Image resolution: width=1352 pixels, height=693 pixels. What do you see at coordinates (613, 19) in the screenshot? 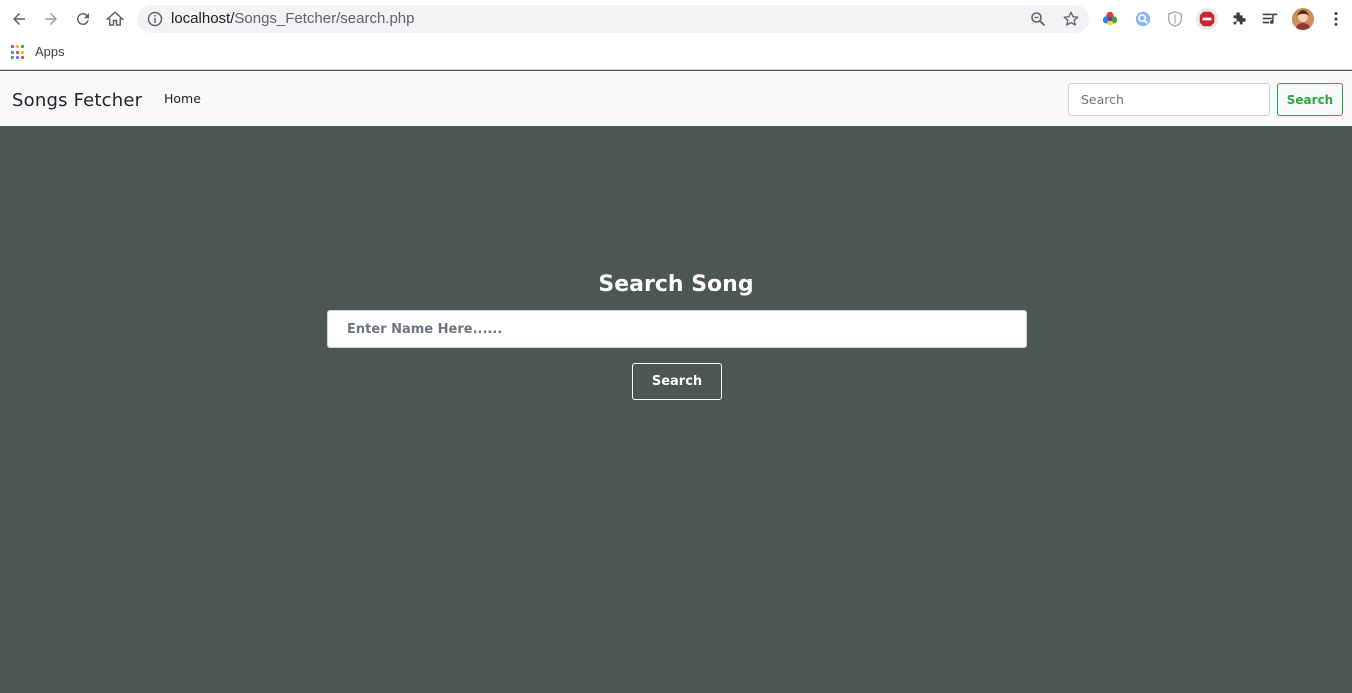
I see `address-bar: localhost/Songs_Fetcher/search.php` at bounding box center [613, 19].